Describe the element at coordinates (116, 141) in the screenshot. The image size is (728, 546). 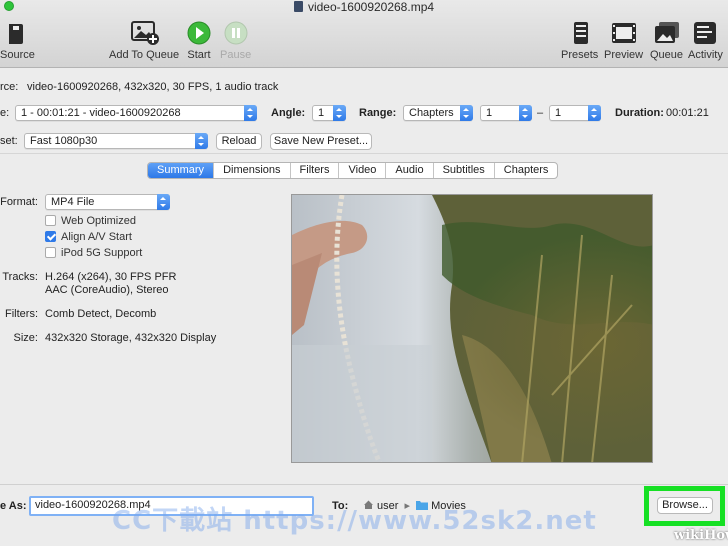
I see `preset-popup: Fast 1080p30` at that location.